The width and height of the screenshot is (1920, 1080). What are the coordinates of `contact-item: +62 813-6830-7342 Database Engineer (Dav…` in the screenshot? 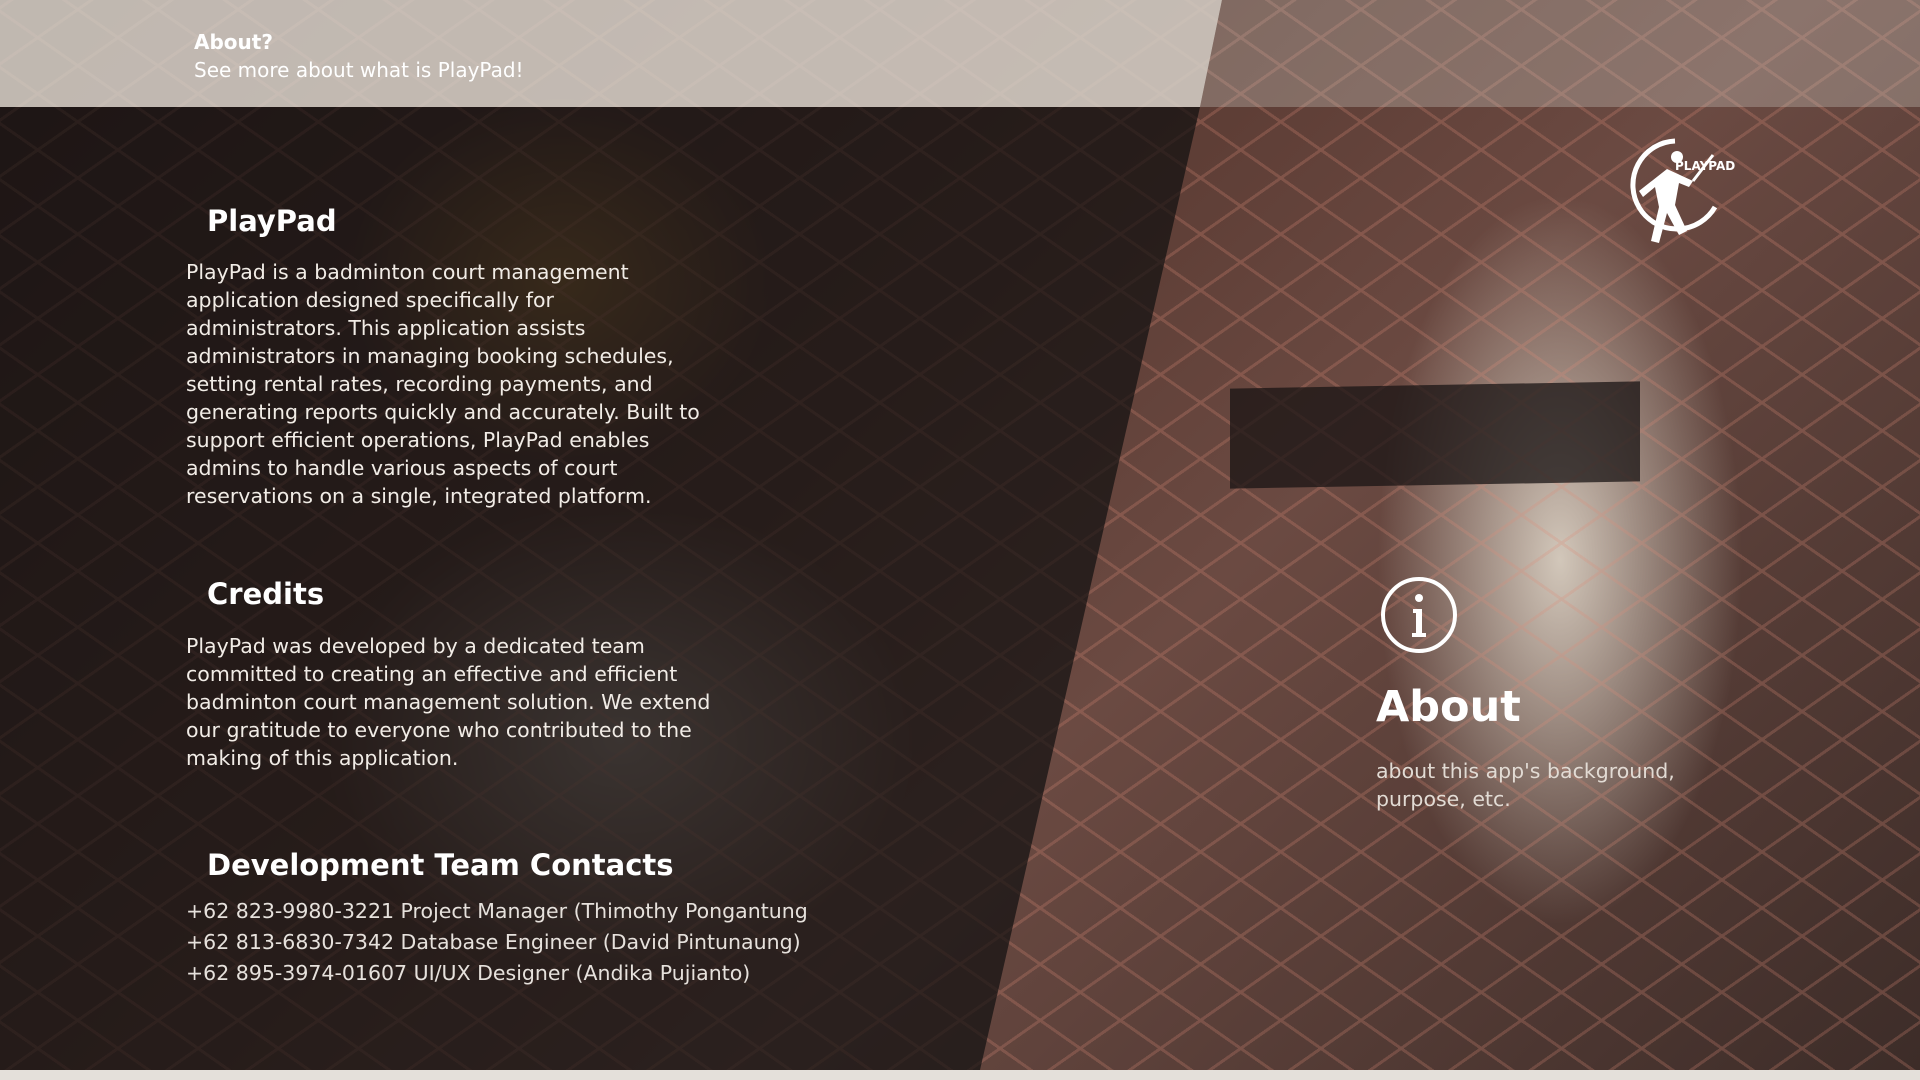 It's located at (493, 942).